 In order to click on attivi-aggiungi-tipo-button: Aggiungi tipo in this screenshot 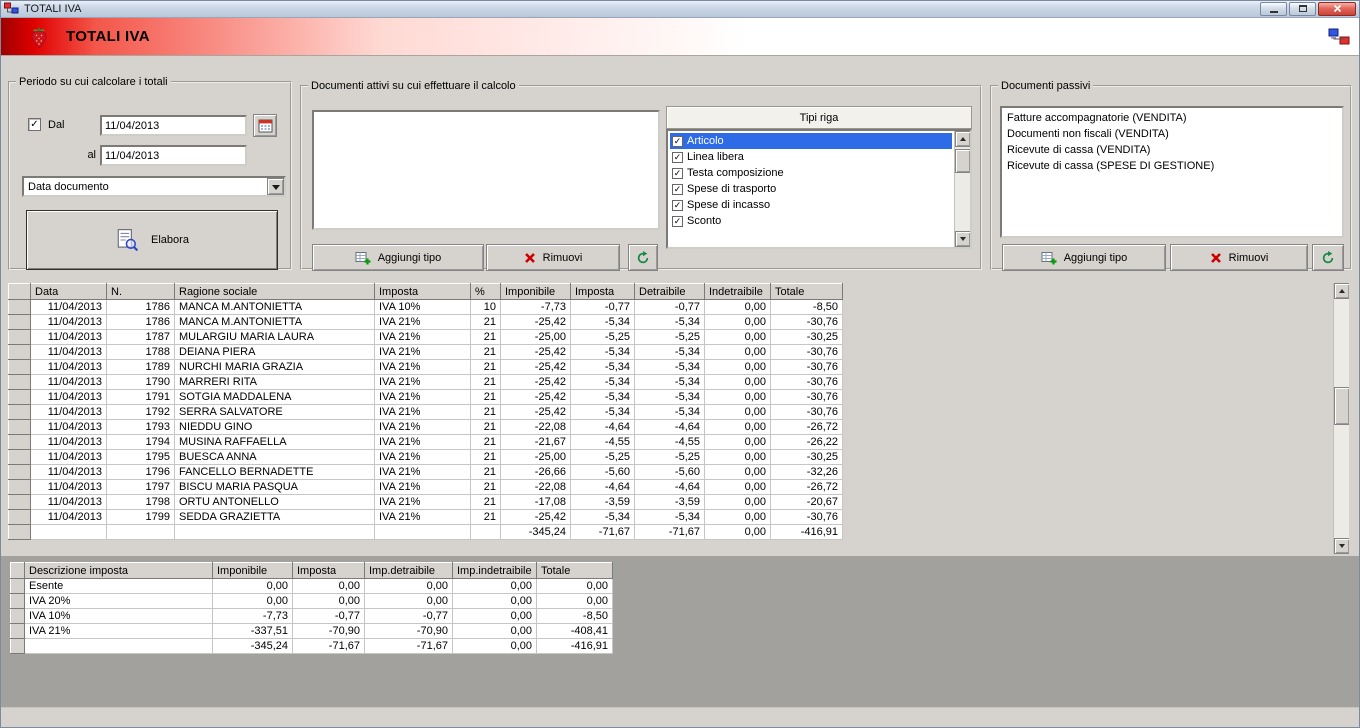, I will do `click(398, 257)`.